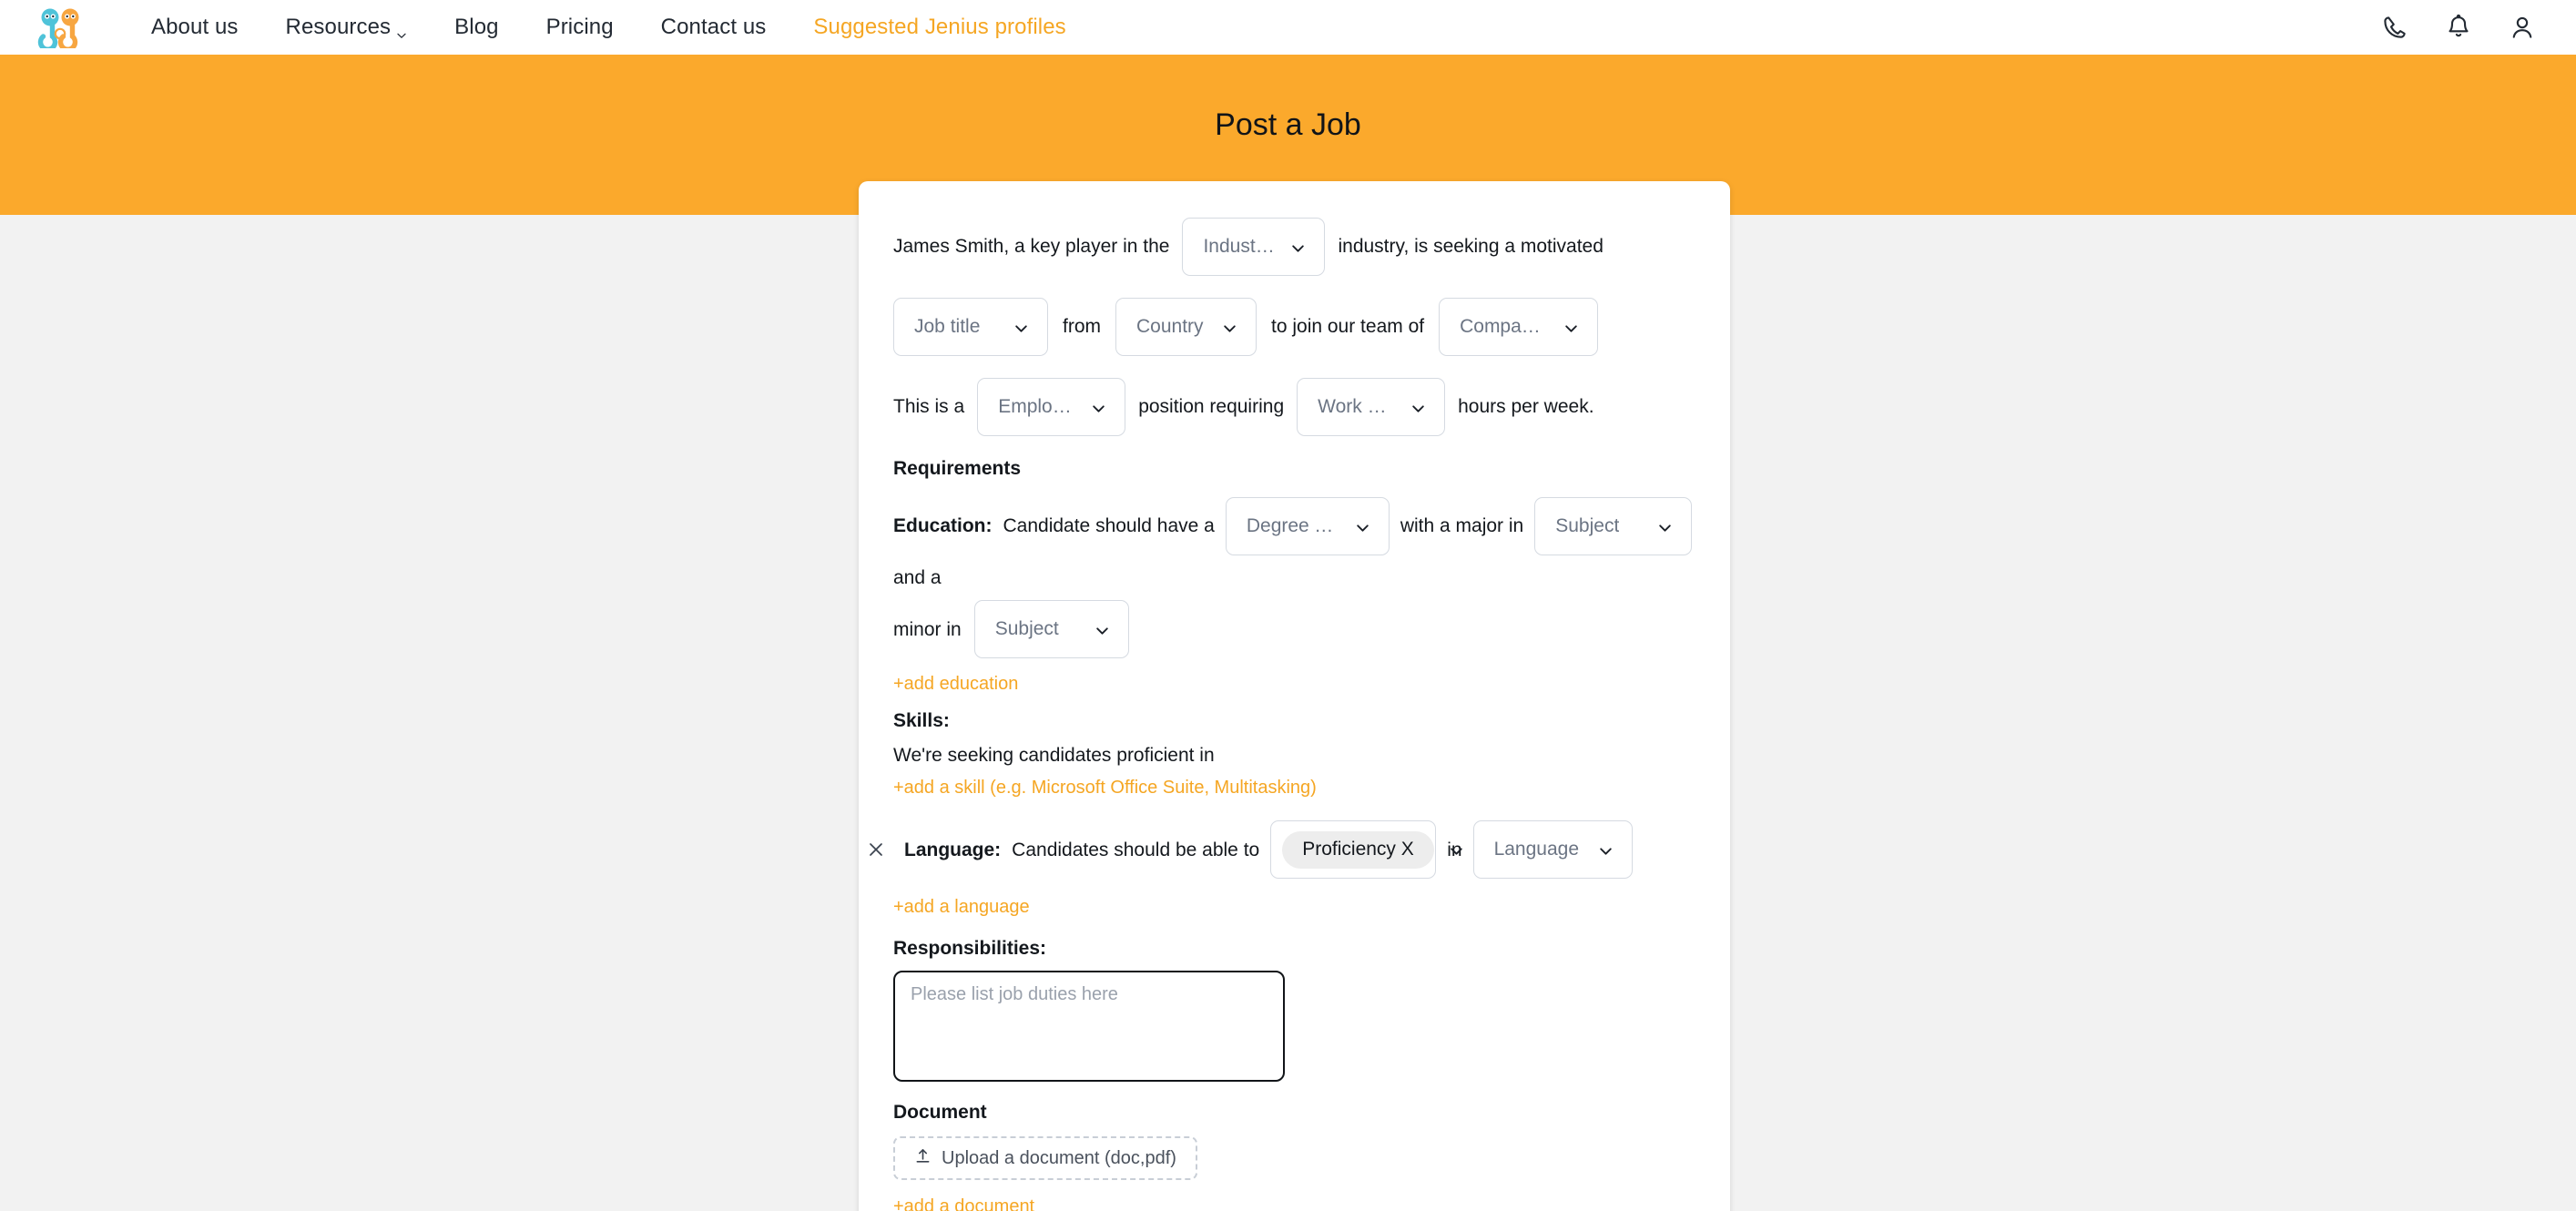  Describe the element at coordinates (1294, 1011) in the screenshot. I see `responsibilities-section: Responsibilities:` at that location.